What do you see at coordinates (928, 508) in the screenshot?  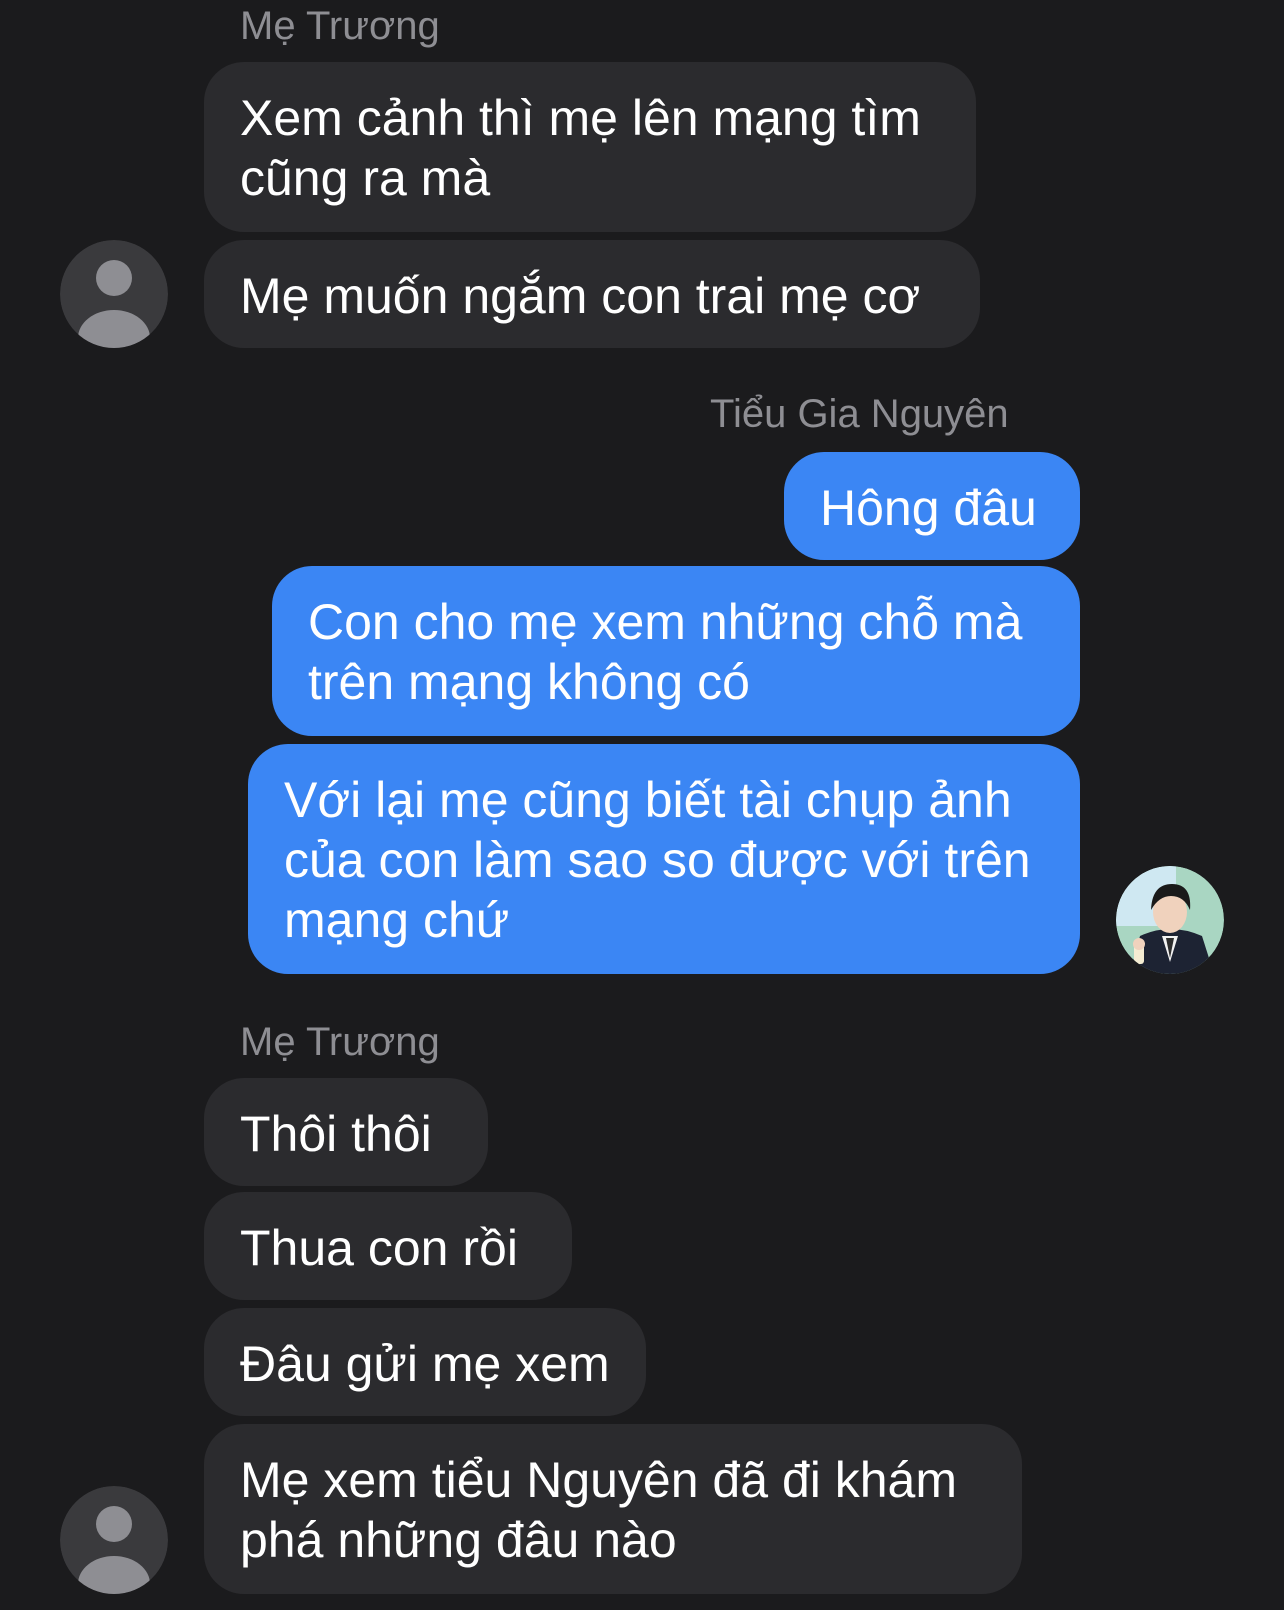 I see `message-text-line: Hông đâu` at bounding box center [928, 508].